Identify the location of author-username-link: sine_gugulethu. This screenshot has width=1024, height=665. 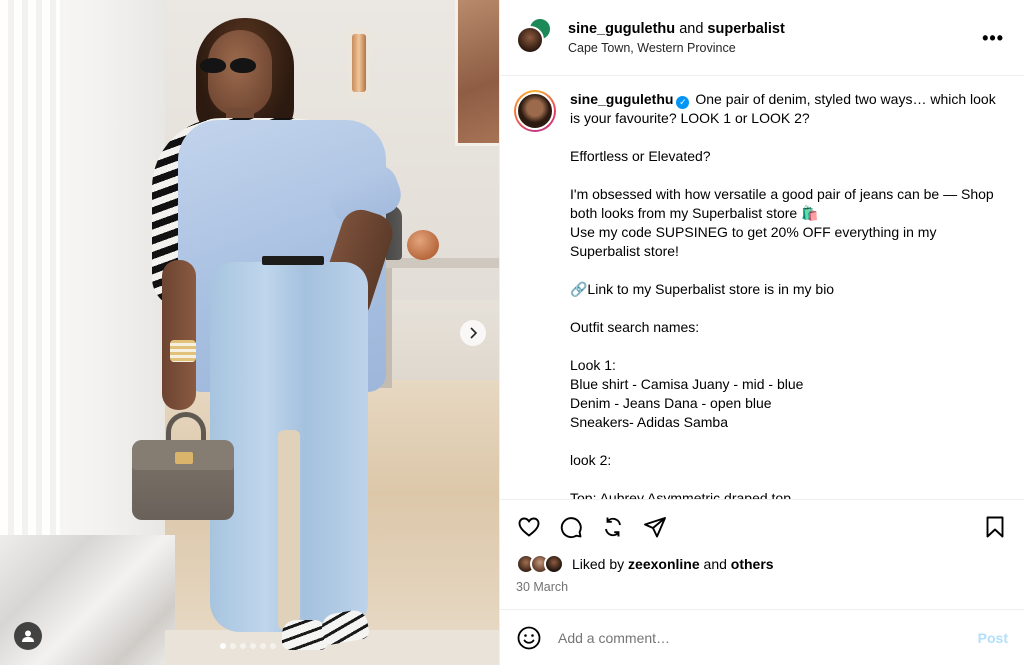
(621, 29).